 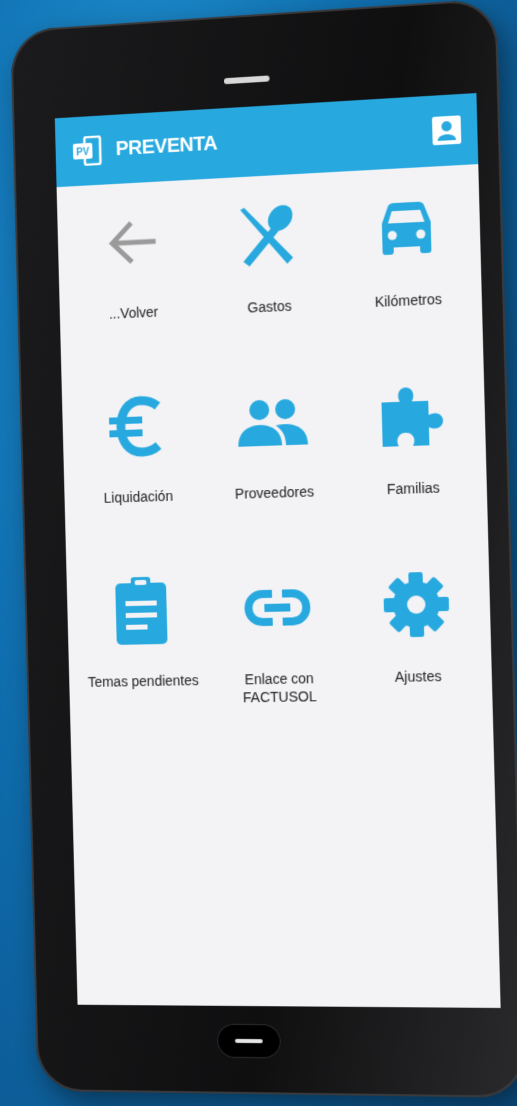 I want to click on gear-icon, so click(x=417, y=604).